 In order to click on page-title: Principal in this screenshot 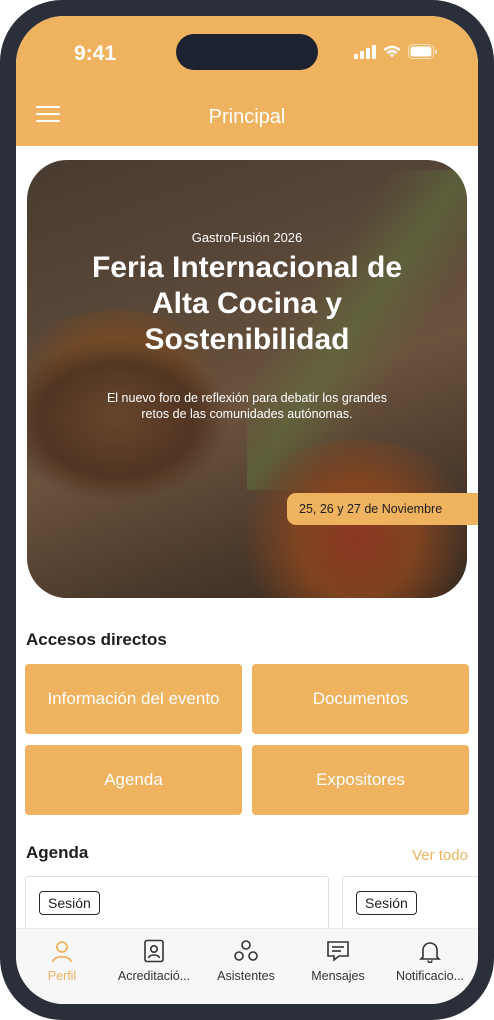, I will do `click(247, 117)`.